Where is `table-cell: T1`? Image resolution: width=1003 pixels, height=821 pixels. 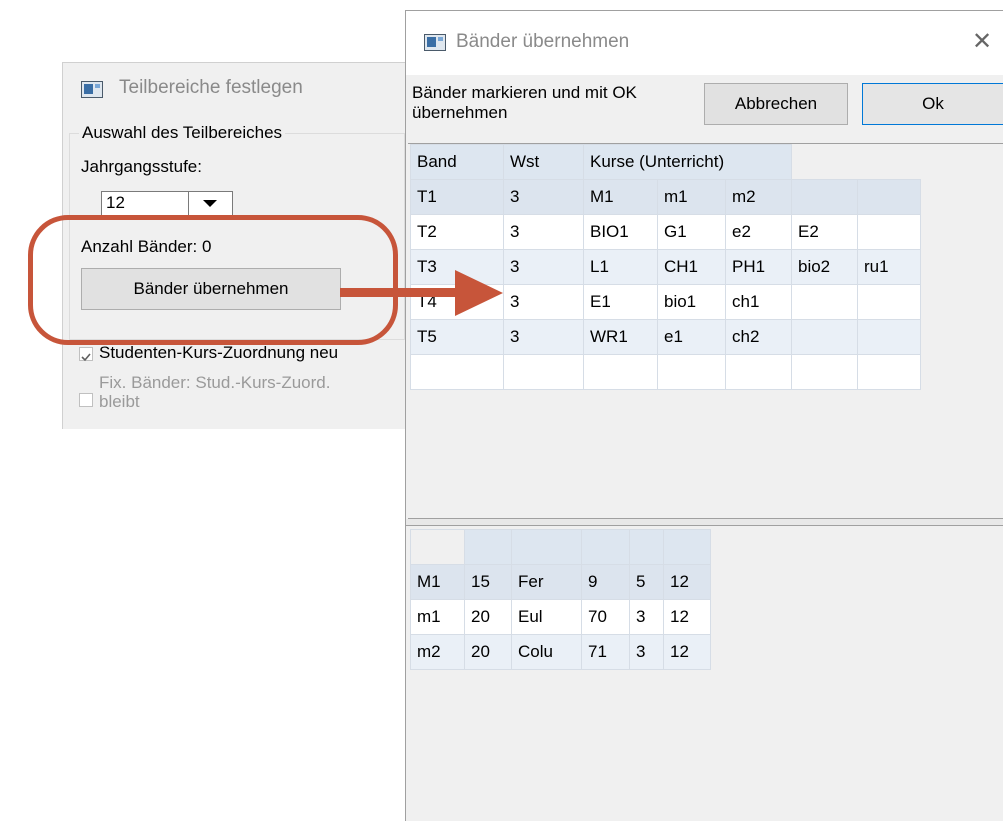
table-cell: T1 is located at coordinates (457, 197).